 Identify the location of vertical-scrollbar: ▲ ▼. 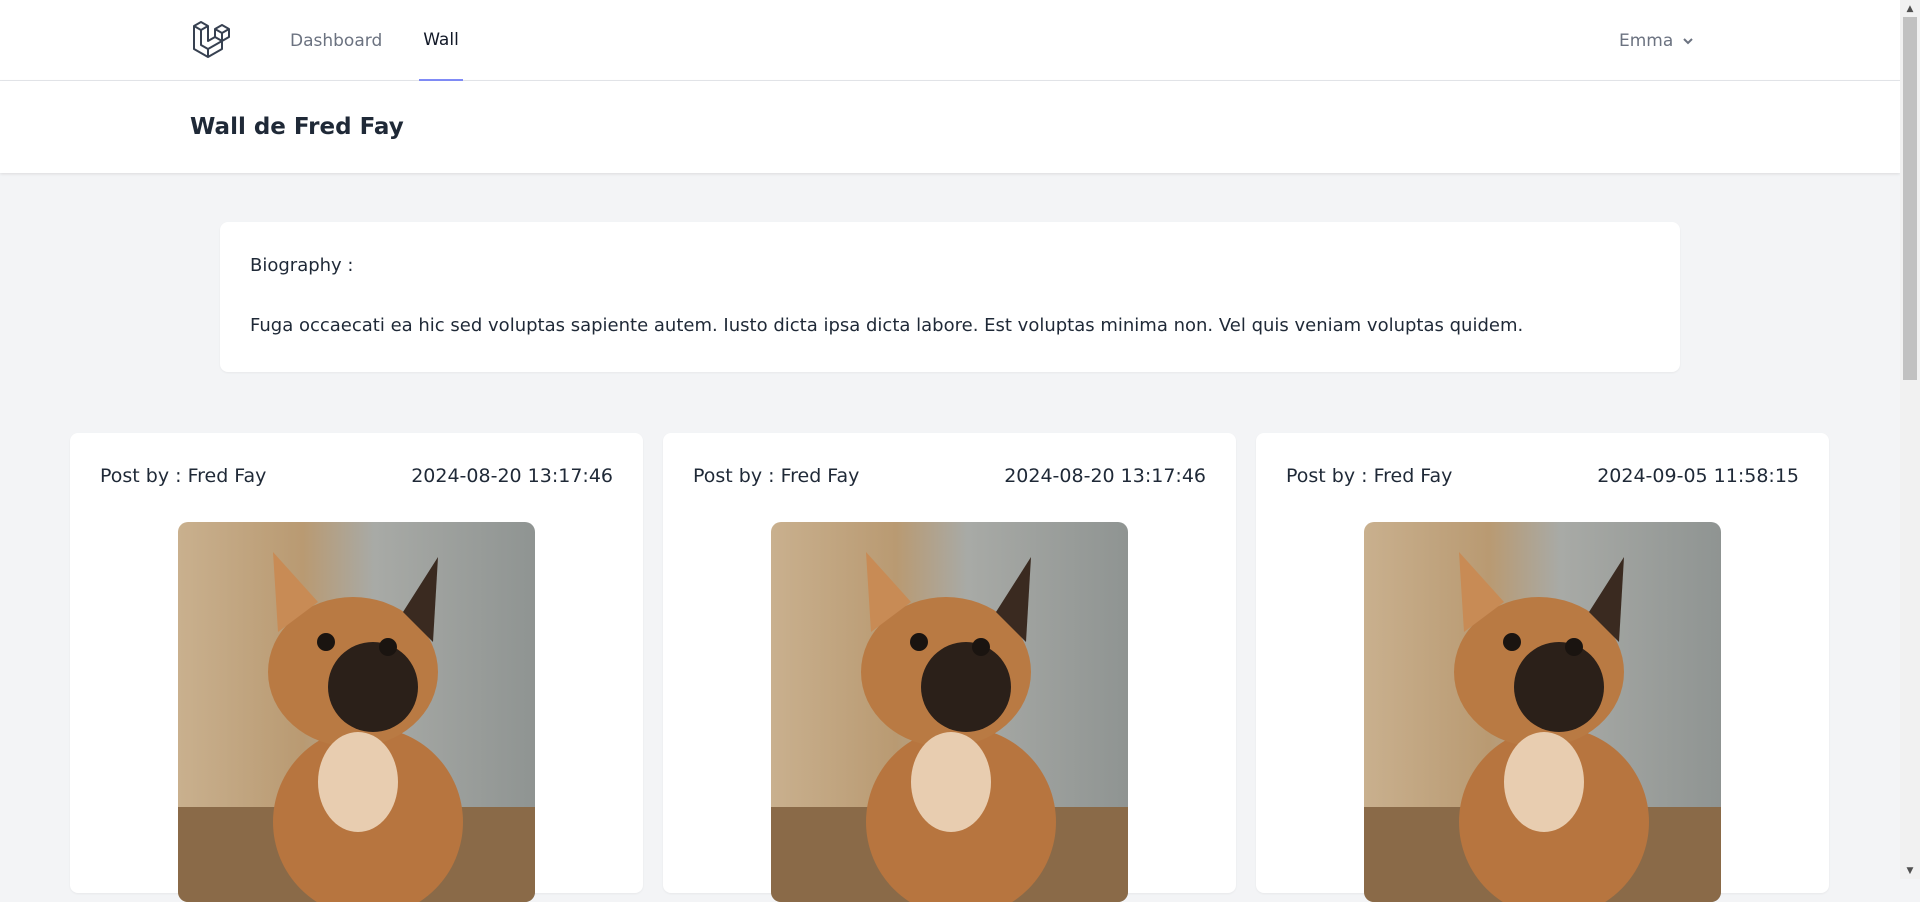
(1910, 439).